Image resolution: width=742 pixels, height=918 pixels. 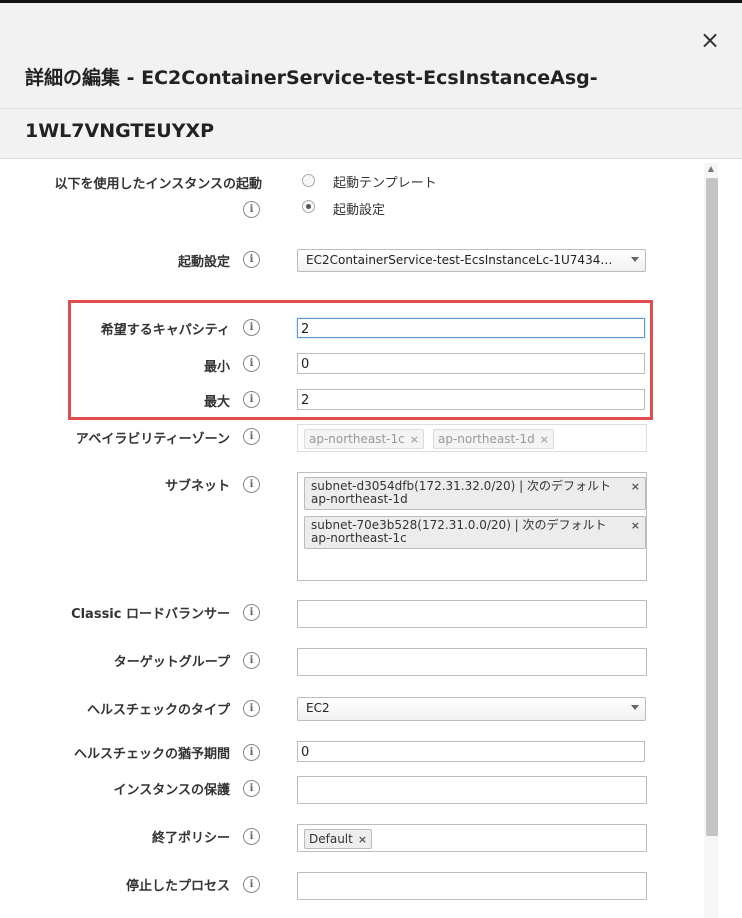 What do you see at coordinates (711, 169) in the screenshot?
I see `scroll-up-arrow: ▲` at bounding box center [711, 169].